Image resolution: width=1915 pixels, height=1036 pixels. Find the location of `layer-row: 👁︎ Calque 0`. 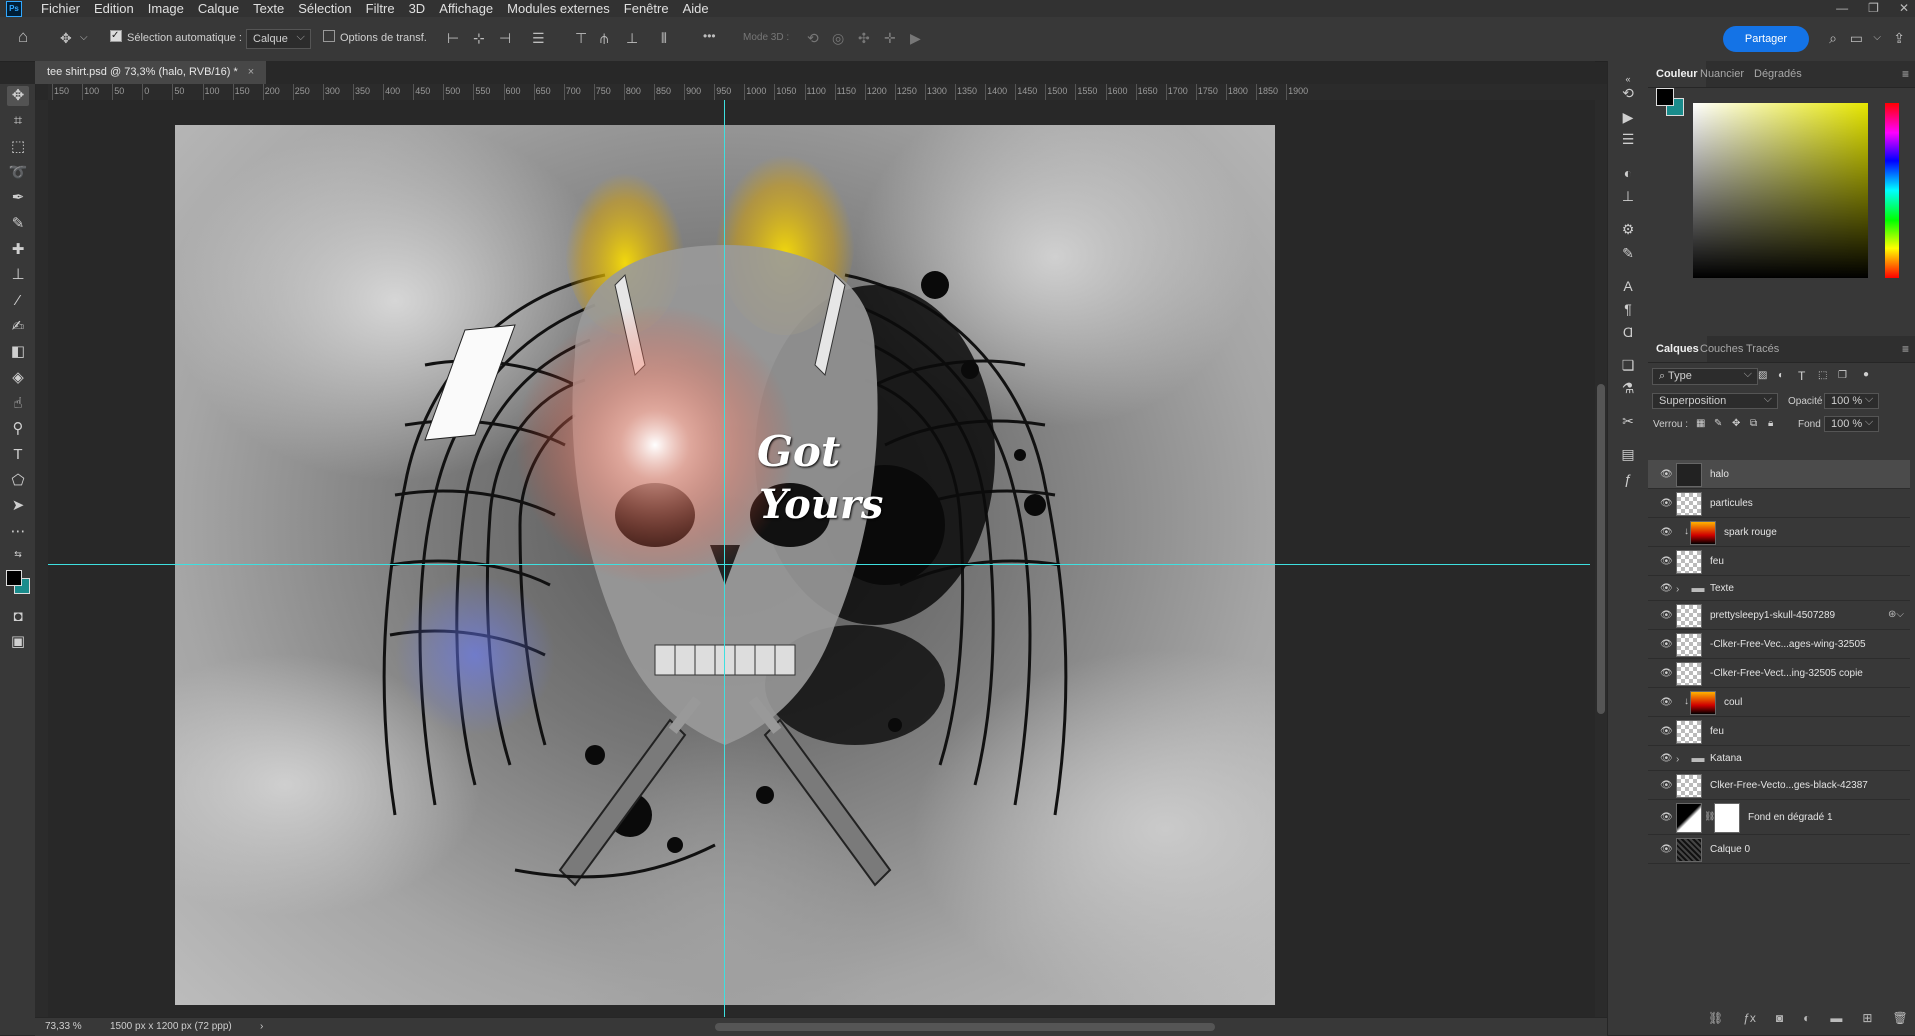

layer-row: 👁︎ Calque 0 is located at coordinates (1779, 849).